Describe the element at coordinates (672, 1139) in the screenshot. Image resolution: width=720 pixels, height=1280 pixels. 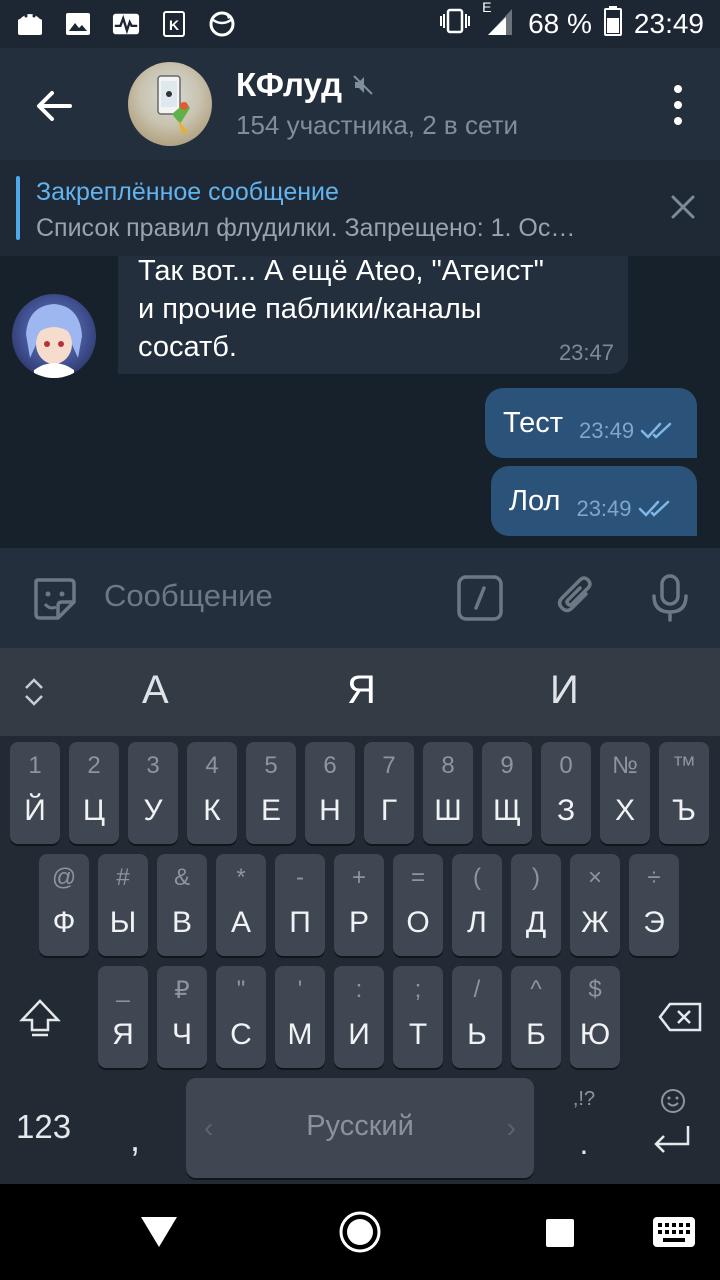
I see `enter-key` at that location.